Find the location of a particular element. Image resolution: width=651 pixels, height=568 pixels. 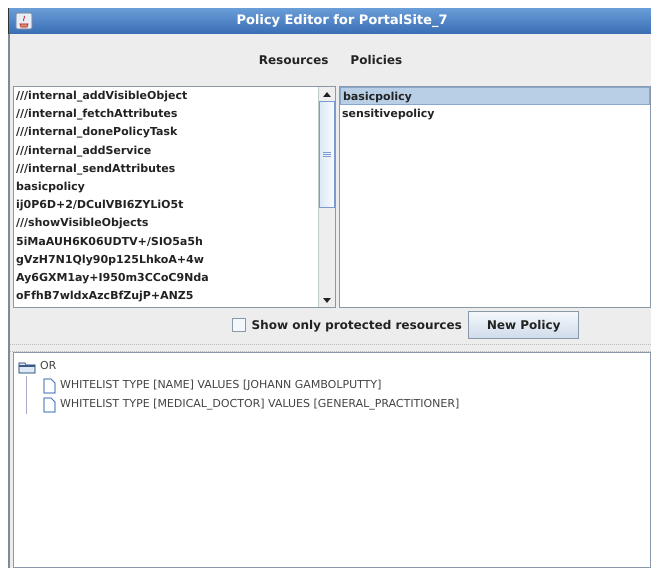

policy-item: basicpolicy is located at coordinates (495, 96).